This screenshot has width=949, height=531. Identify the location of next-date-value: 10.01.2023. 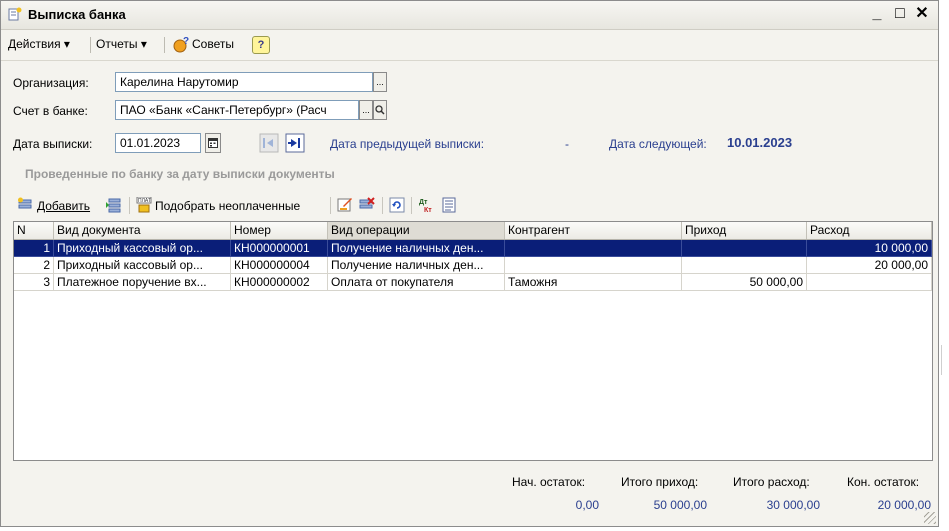
(759, 142).